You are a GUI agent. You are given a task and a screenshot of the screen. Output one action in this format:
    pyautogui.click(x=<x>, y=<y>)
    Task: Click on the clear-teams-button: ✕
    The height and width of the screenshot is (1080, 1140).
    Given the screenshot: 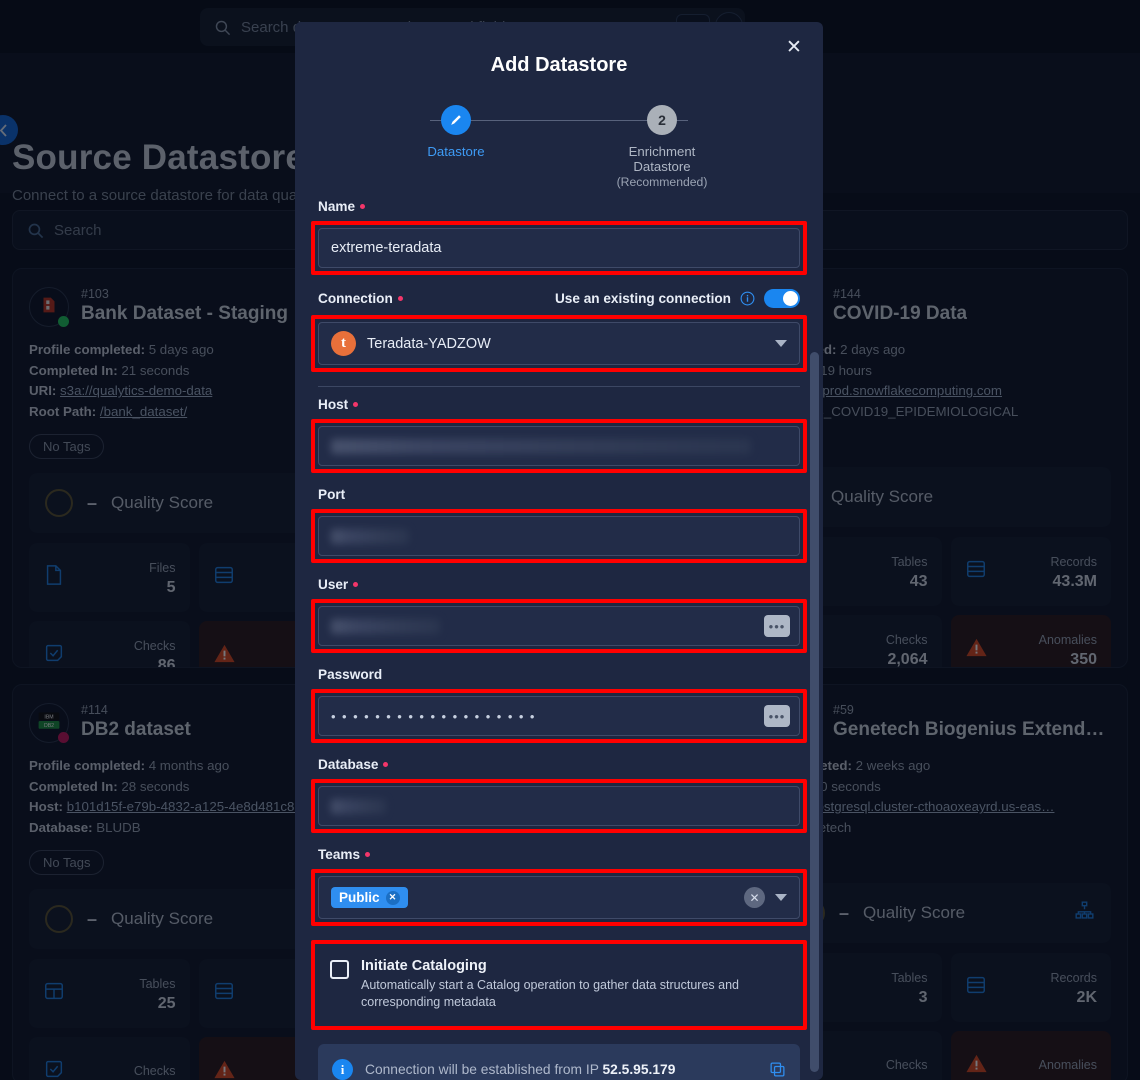 What is the action you would take?
    pyautogui.click(x=754, y=897)
    